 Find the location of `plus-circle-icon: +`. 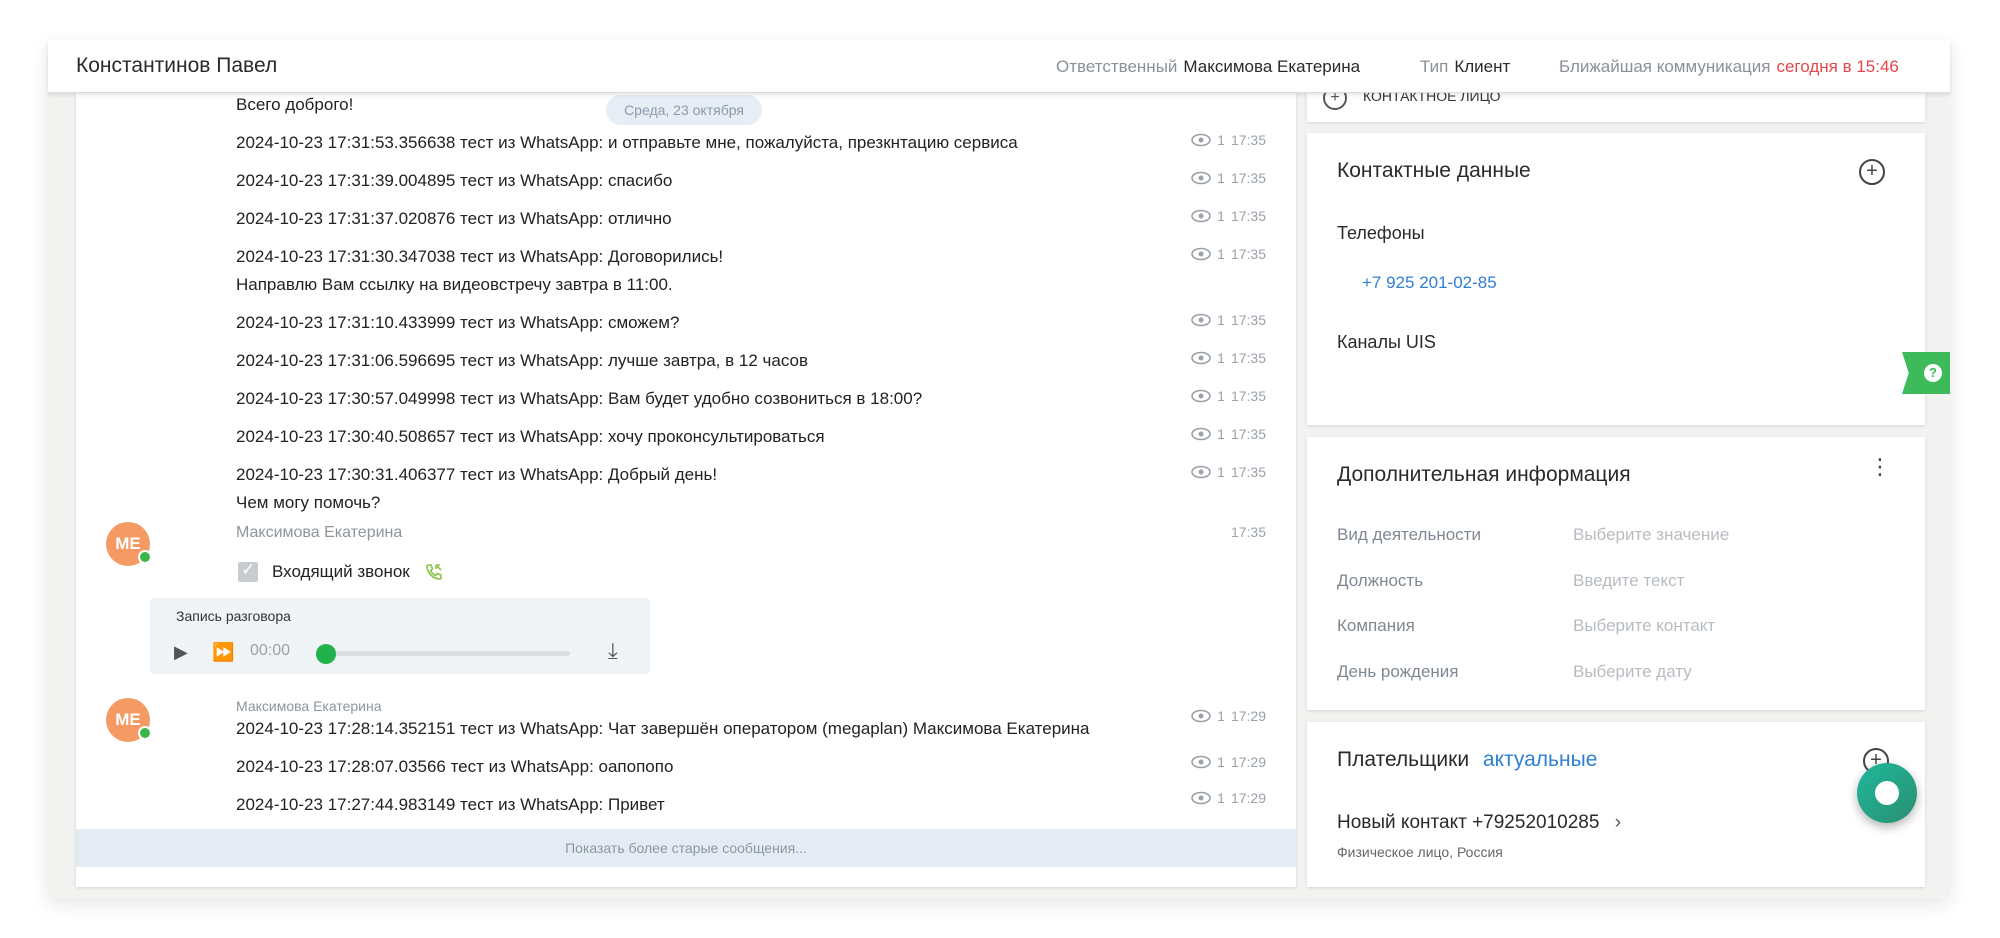

plus-circle-icon: + is located at coordinates (1872, 172).